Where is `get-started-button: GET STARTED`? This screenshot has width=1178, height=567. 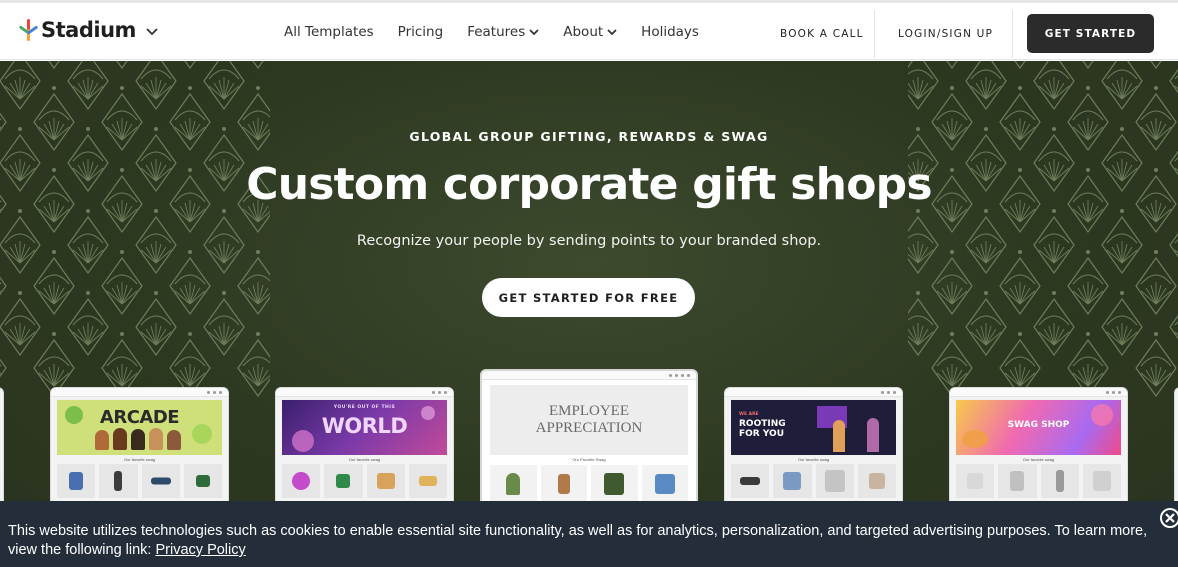 get-started-button: GET STARTED is located at coordinates (1090, 33).